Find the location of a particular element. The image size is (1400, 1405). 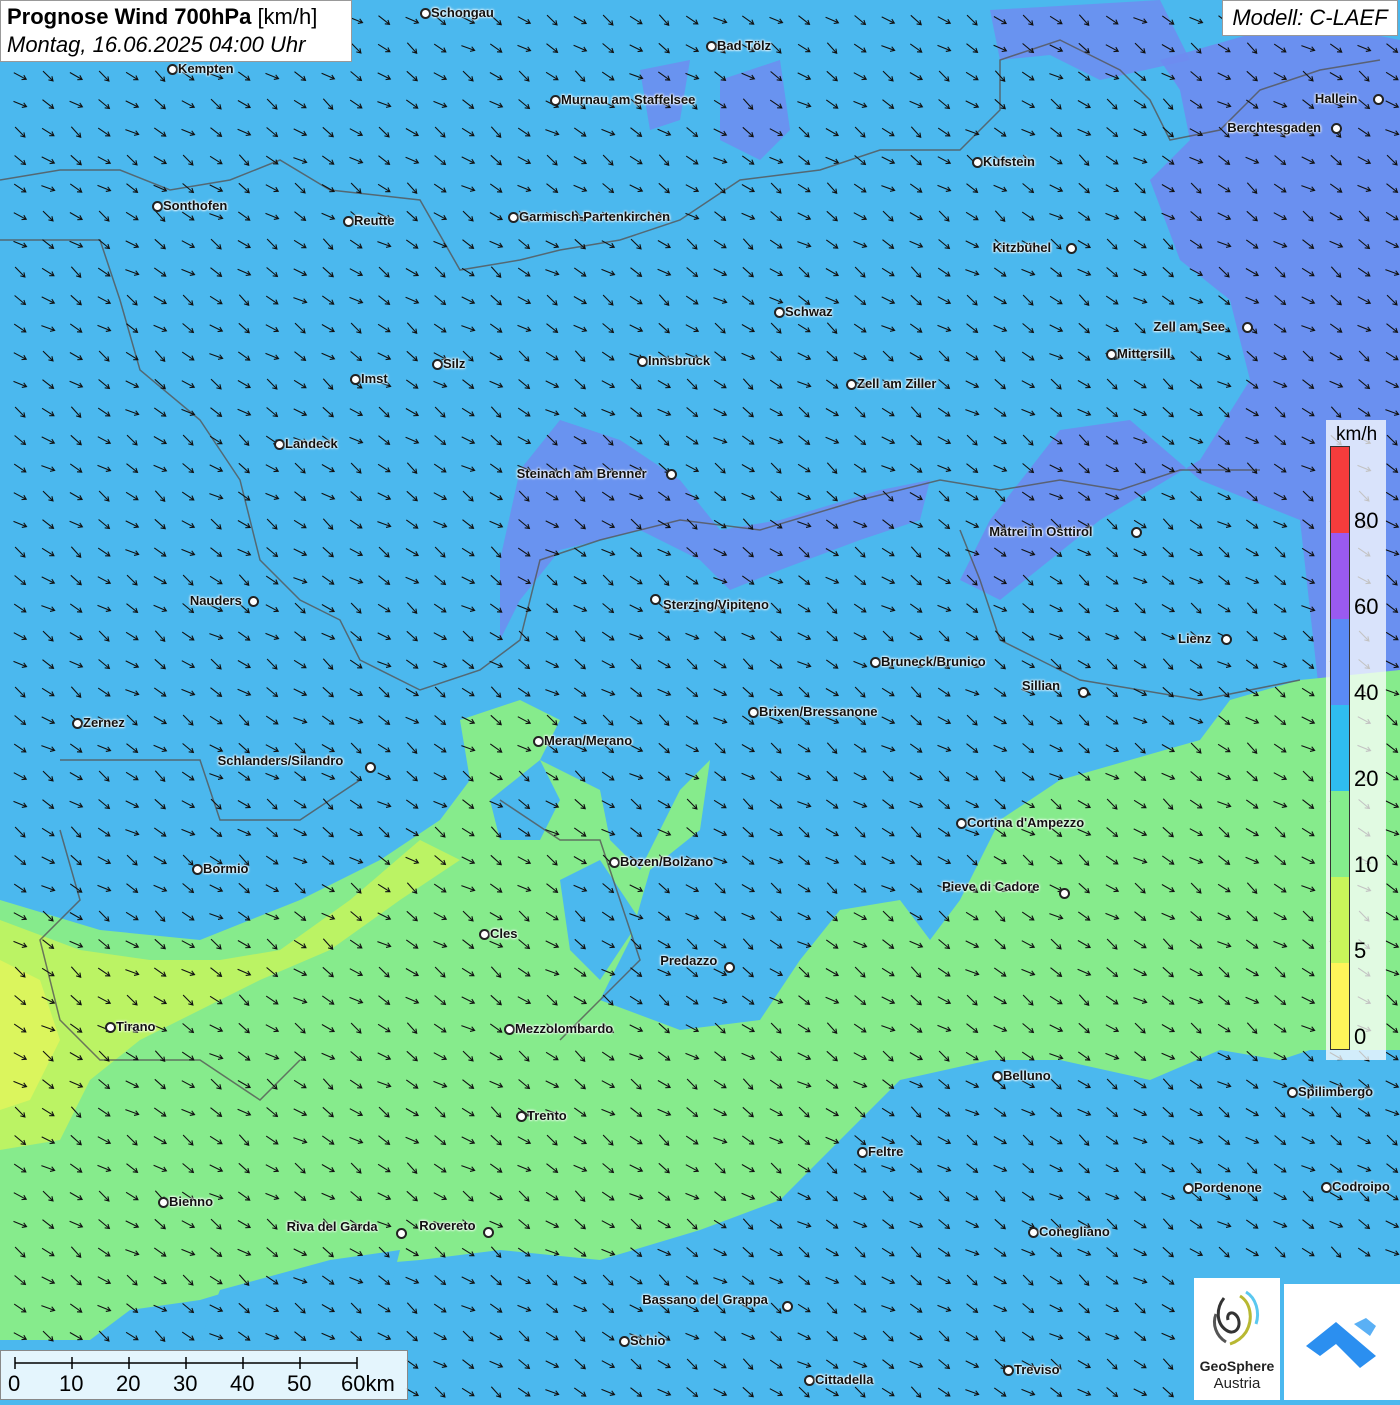

scale-label-10: 10 is located at coordinates (71, 1383).